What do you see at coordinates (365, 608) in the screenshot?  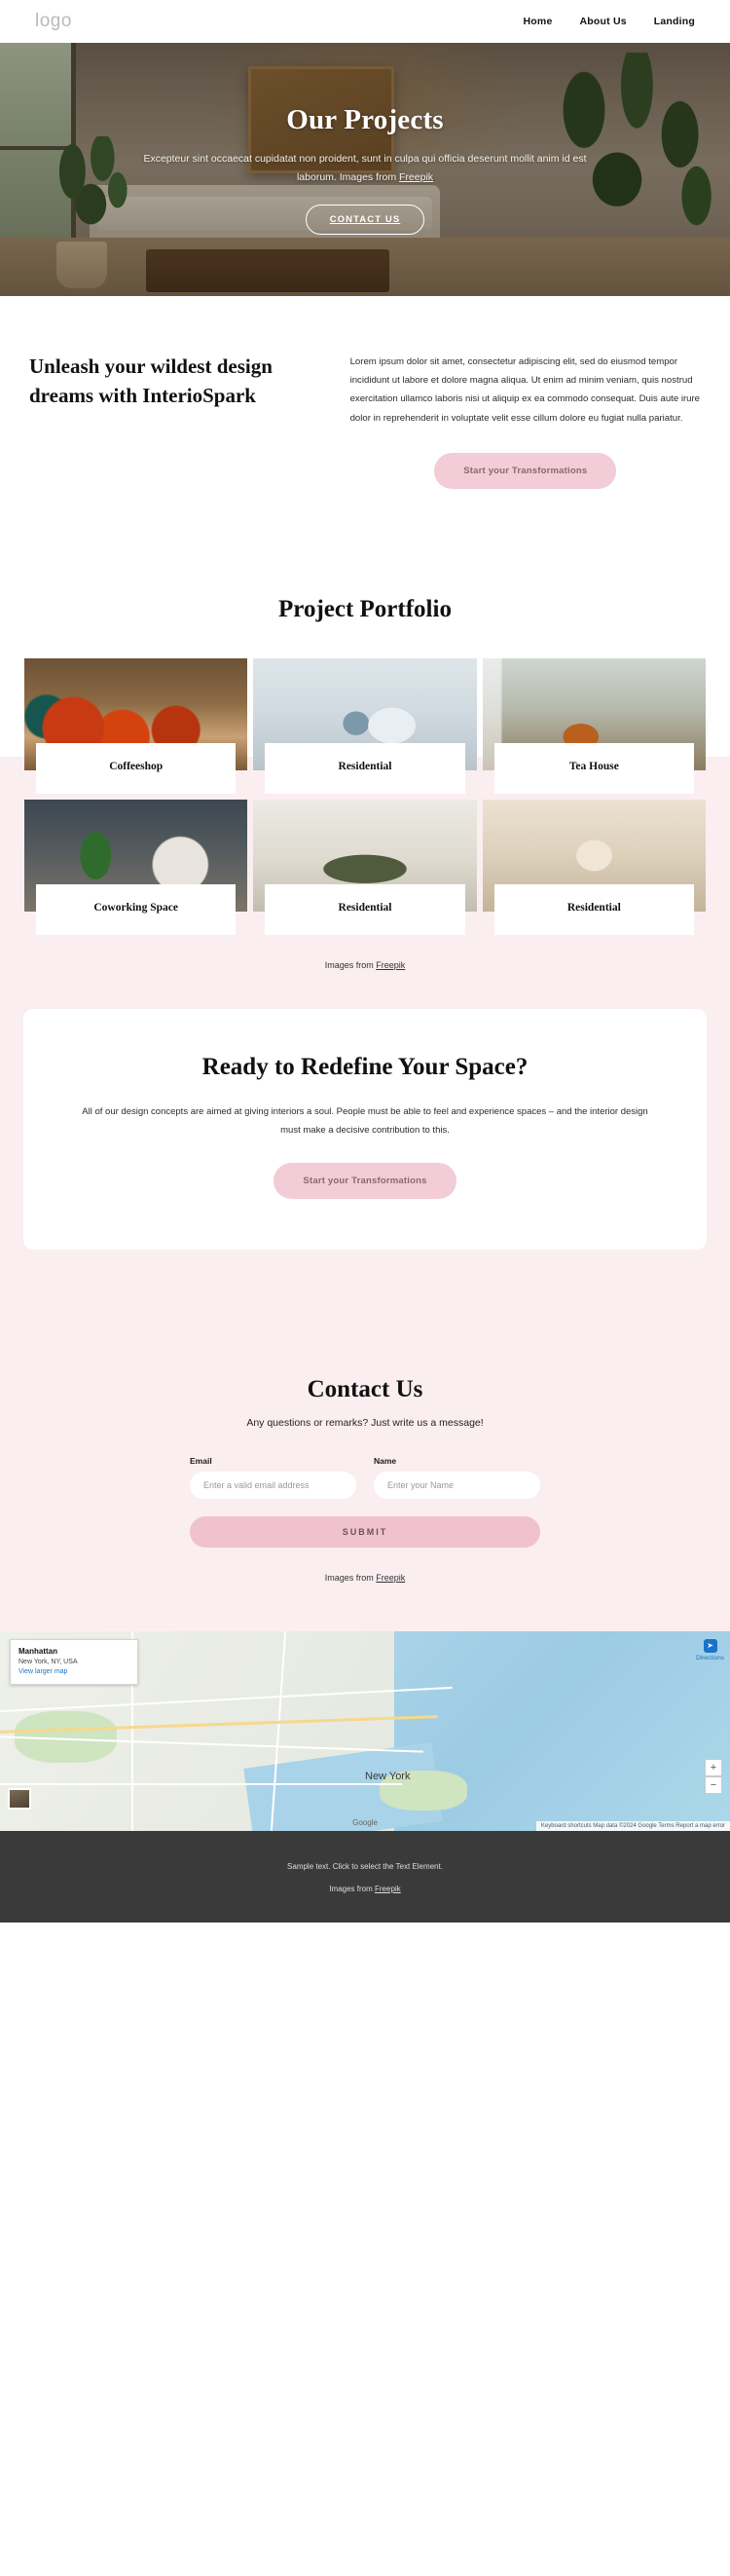 I see `portfolio-title: Project Portfolio` at bounding box center [365, 608].